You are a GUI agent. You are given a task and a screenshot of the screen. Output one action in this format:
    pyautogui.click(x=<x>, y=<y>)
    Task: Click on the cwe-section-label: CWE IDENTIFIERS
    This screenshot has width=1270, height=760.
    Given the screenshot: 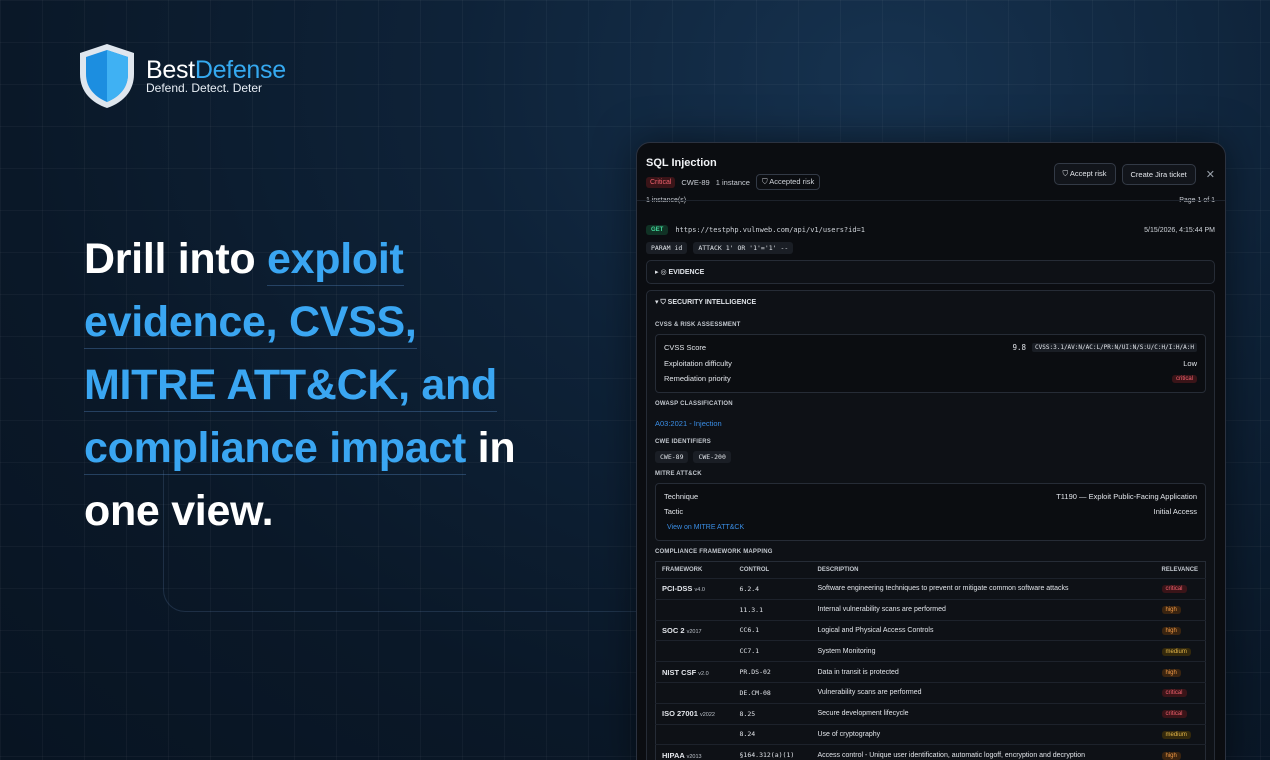 What is the action you would take?
    pyautogui.click(x=683, y=441)
    